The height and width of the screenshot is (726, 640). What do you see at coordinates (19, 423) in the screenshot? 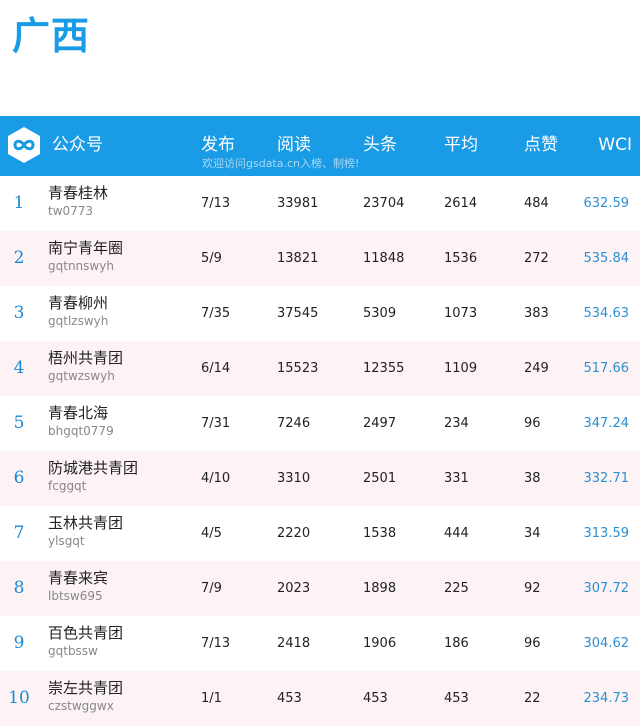
I see `rank-number: 5` at bounding box center [19, 423].